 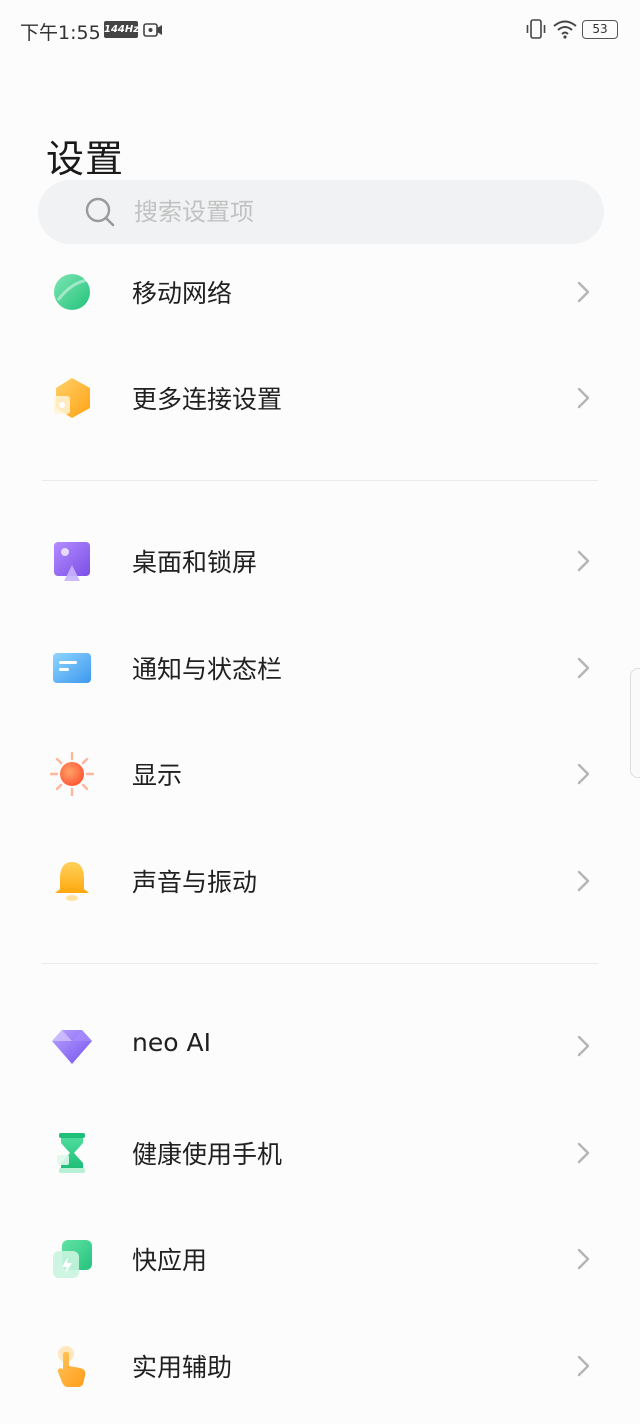 I want to click on quick-app-icon, so click(x=72, y=1259).